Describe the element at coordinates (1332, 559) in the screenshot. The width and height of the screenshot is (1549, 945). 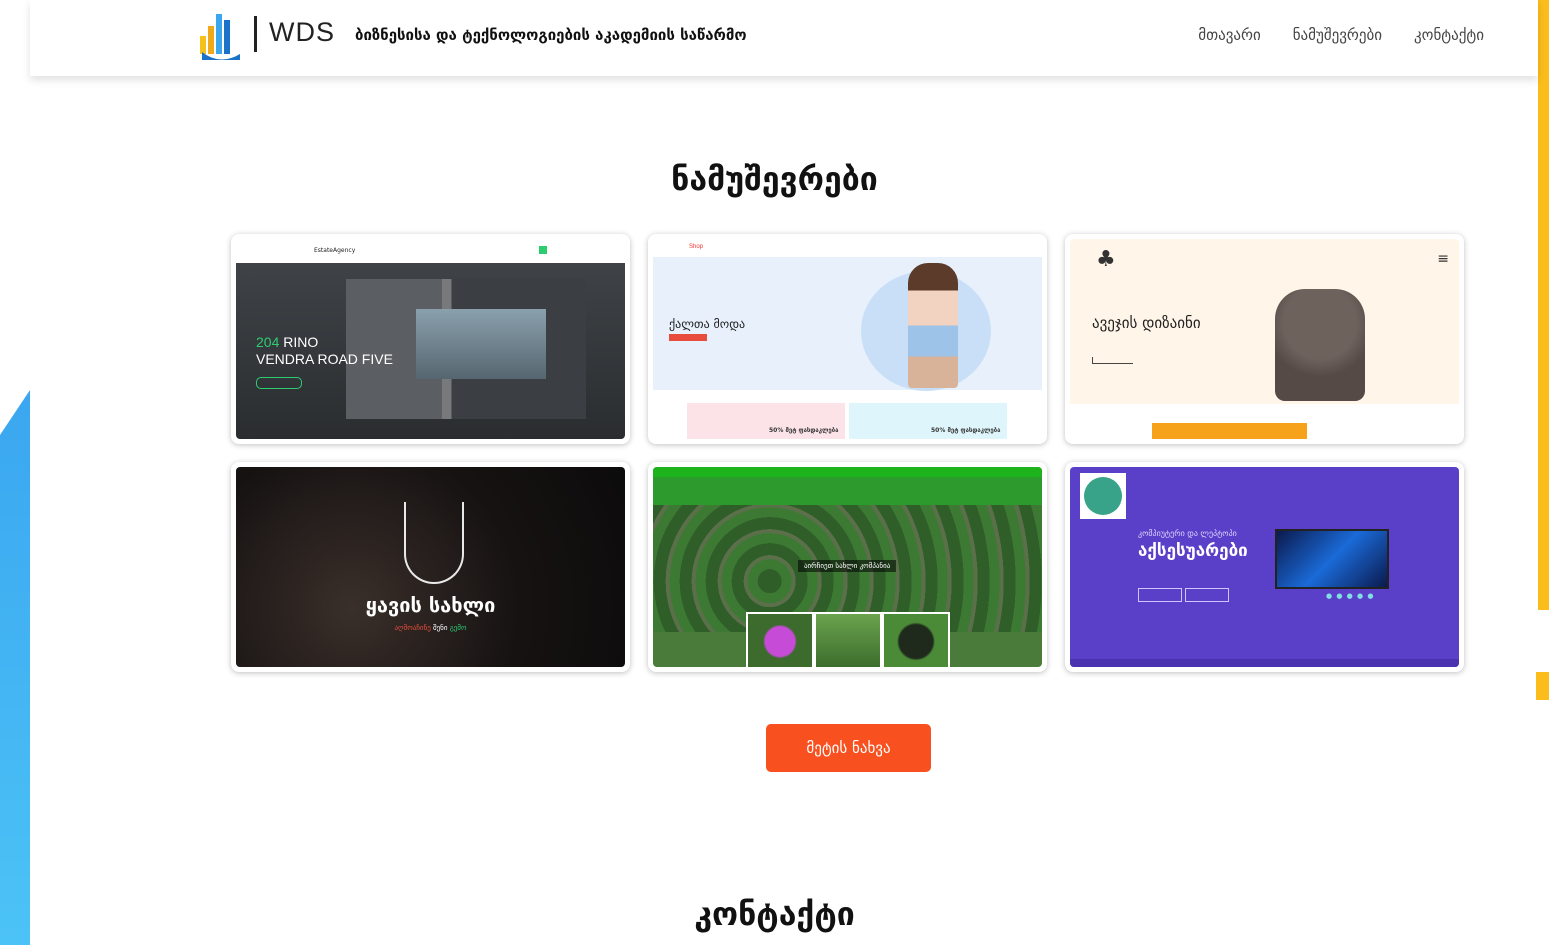
I see `computer-image` at that location.